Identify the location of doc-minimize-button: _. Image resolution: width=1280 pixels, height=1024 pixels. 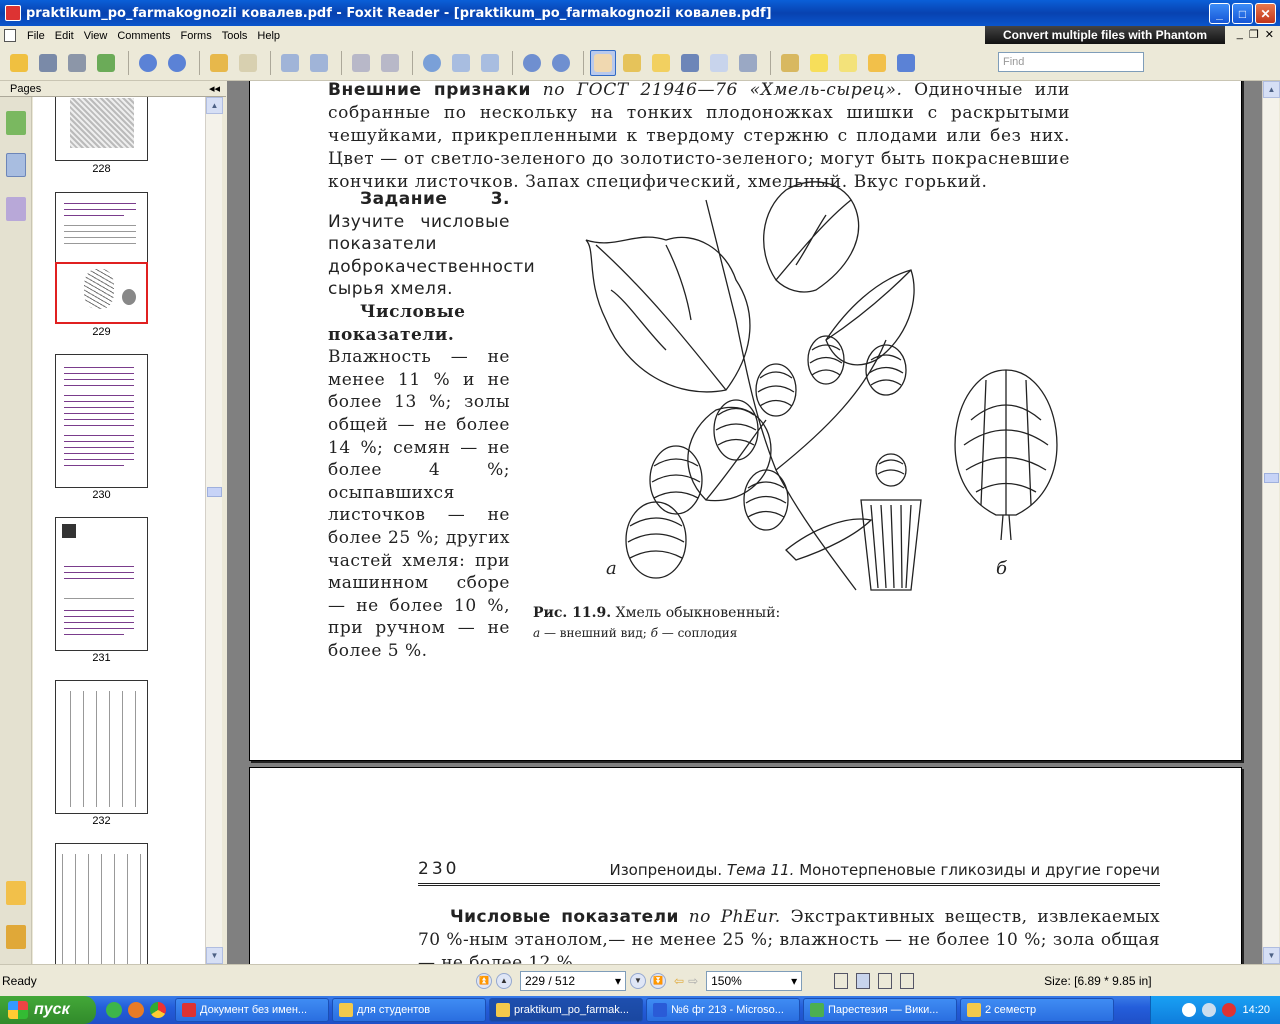
(1240, 34).